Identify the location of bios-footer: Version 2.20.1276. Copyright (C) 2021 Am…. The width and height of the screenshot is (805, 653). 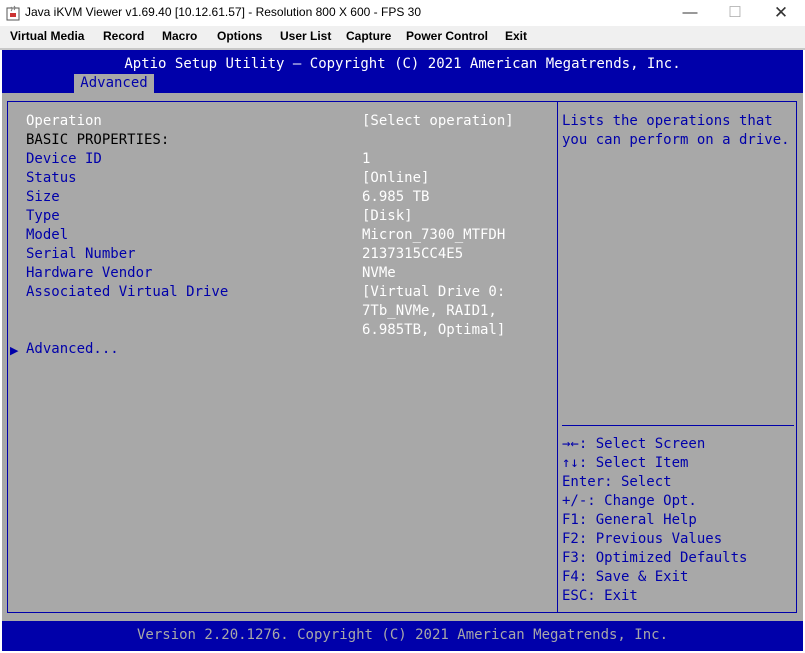
(402, 636).